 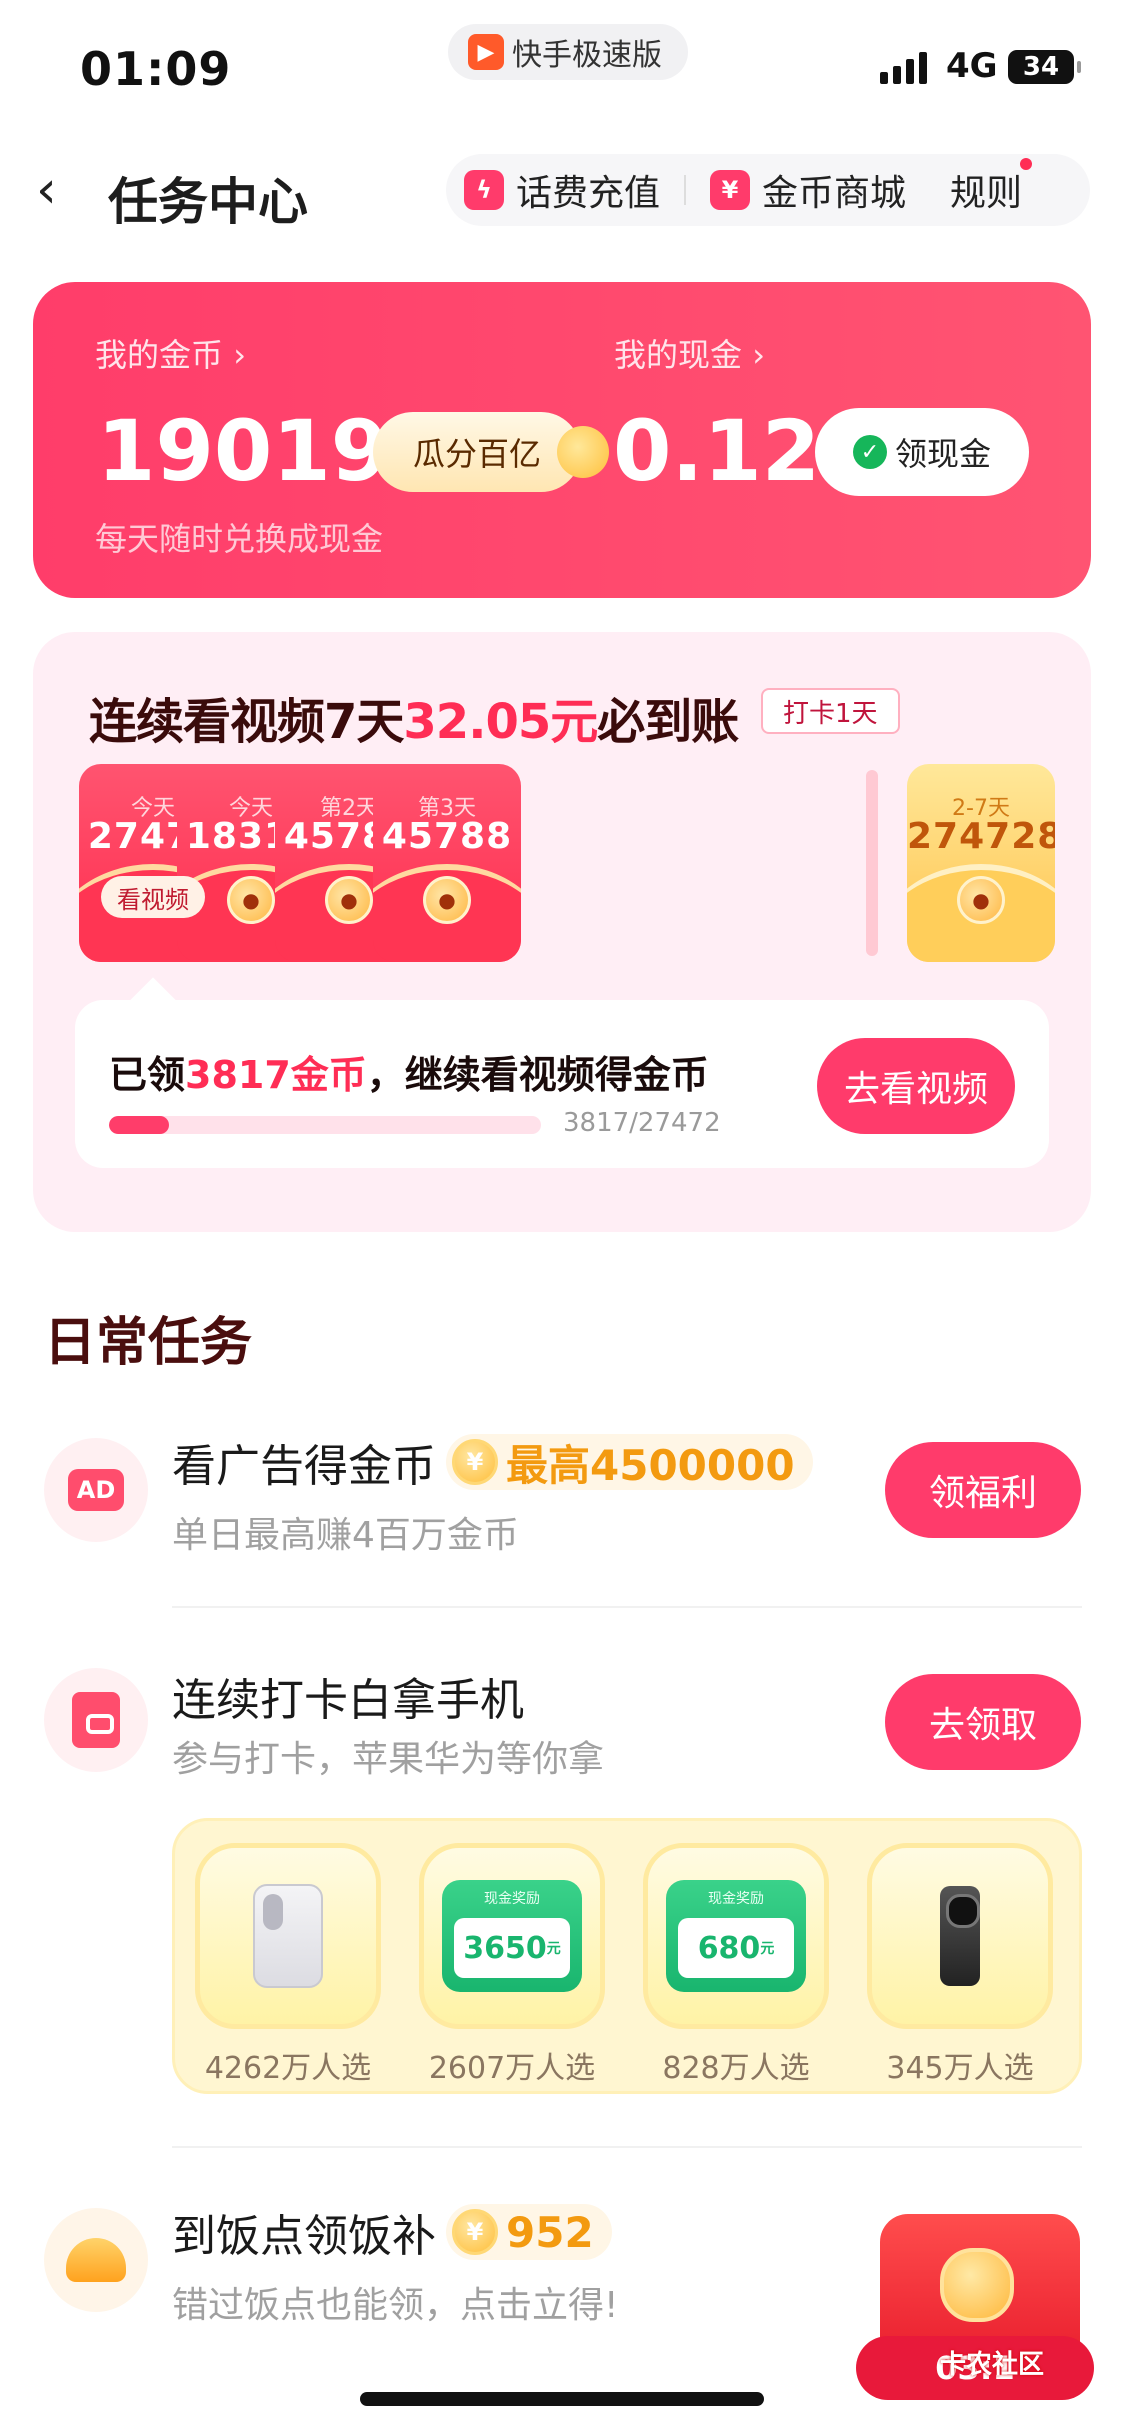 I want to click on reward-badge: ¥ 952, so click(x=529, y=2232).